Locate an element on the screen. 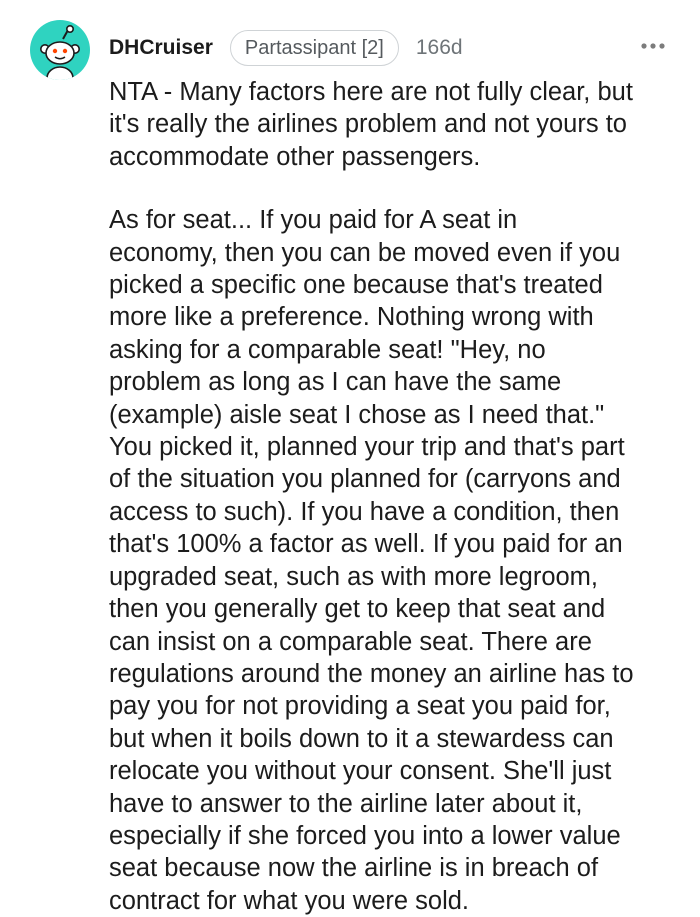 Image resolution: width=700 pixels, height=917 pixels. username-link: DHCruiser is located at coordinates (161, 48).